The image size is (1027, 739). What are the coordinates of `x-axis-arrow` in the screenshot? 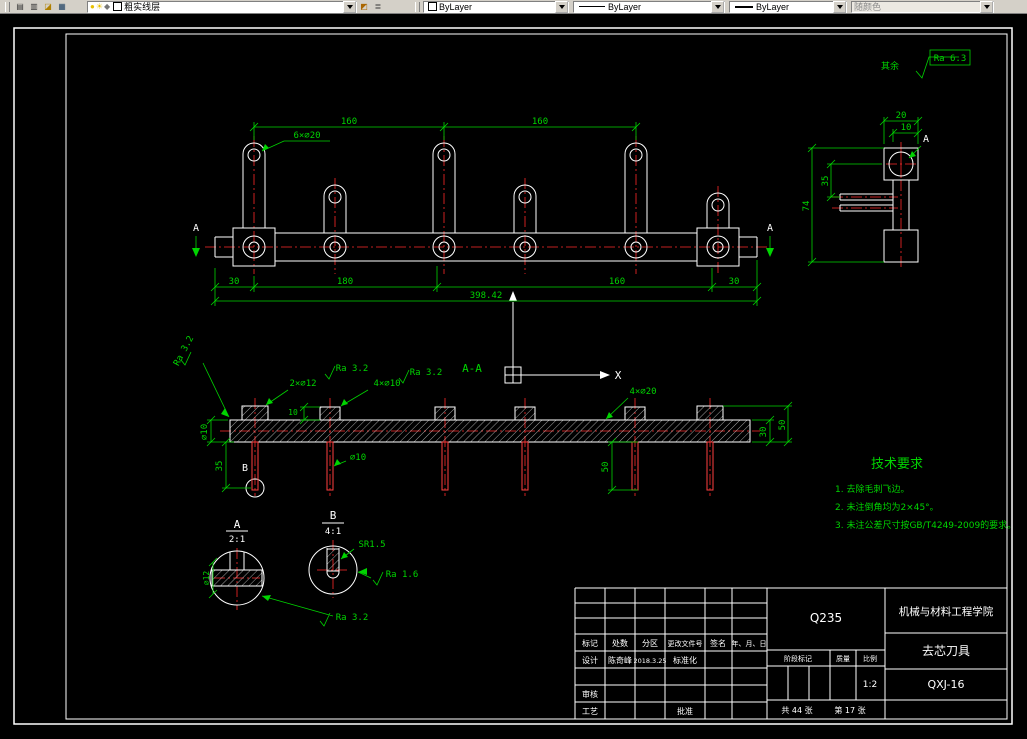 It's located at (605, 375).